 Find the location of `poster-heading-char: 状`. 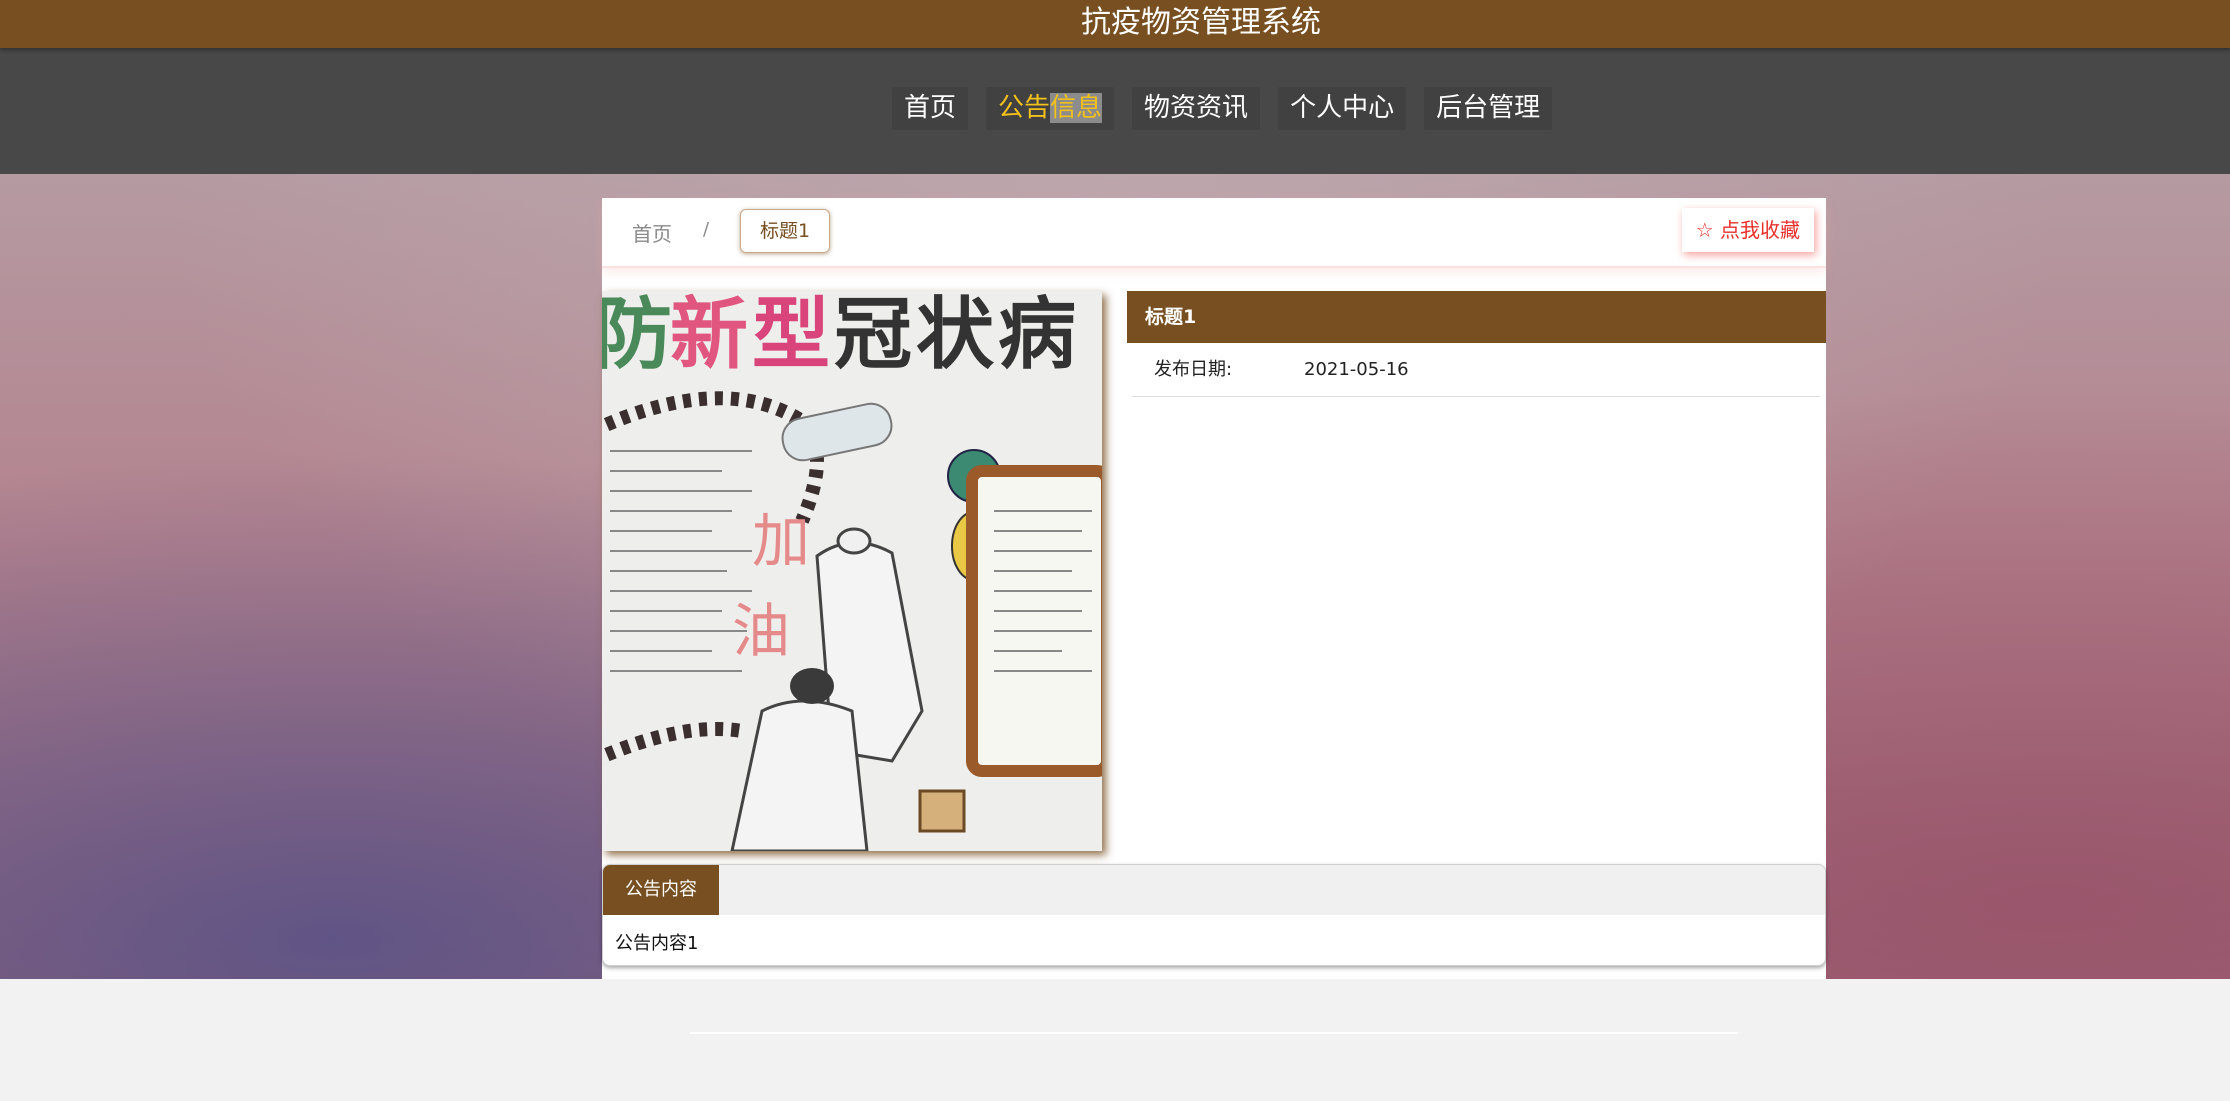

poster-heading-char: 状 is located at coordinates (955, 335).